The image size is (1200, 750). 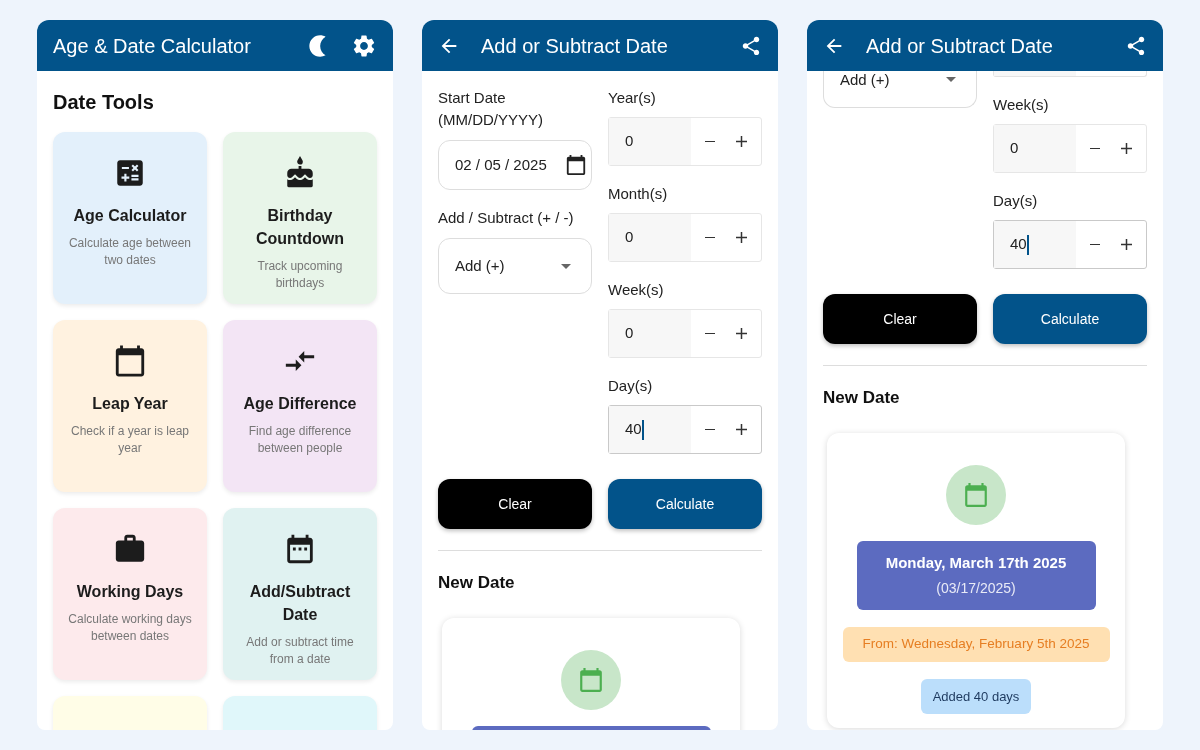 What do you see at coordinates (130, 628) in the screenshot?
I see `tool-description: Calculate working days between dates` at bounding box center [130, 628].